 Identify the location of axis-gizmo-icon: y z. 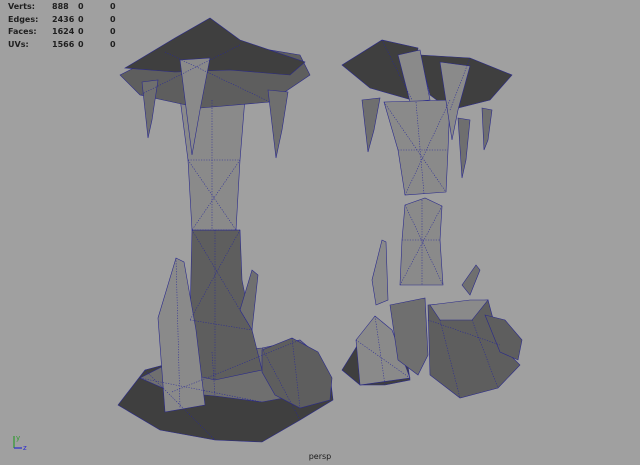
(20, 443).